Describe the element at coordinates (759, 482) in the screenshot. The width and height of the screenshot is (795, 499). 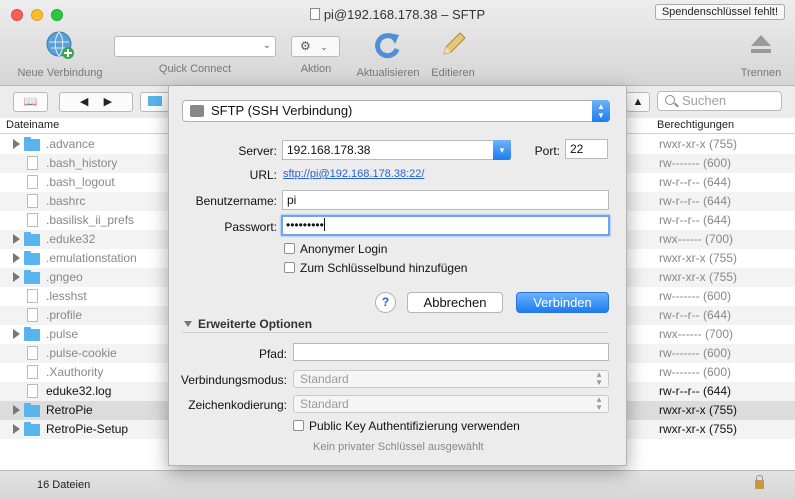
I see `lock-icon` at that location.